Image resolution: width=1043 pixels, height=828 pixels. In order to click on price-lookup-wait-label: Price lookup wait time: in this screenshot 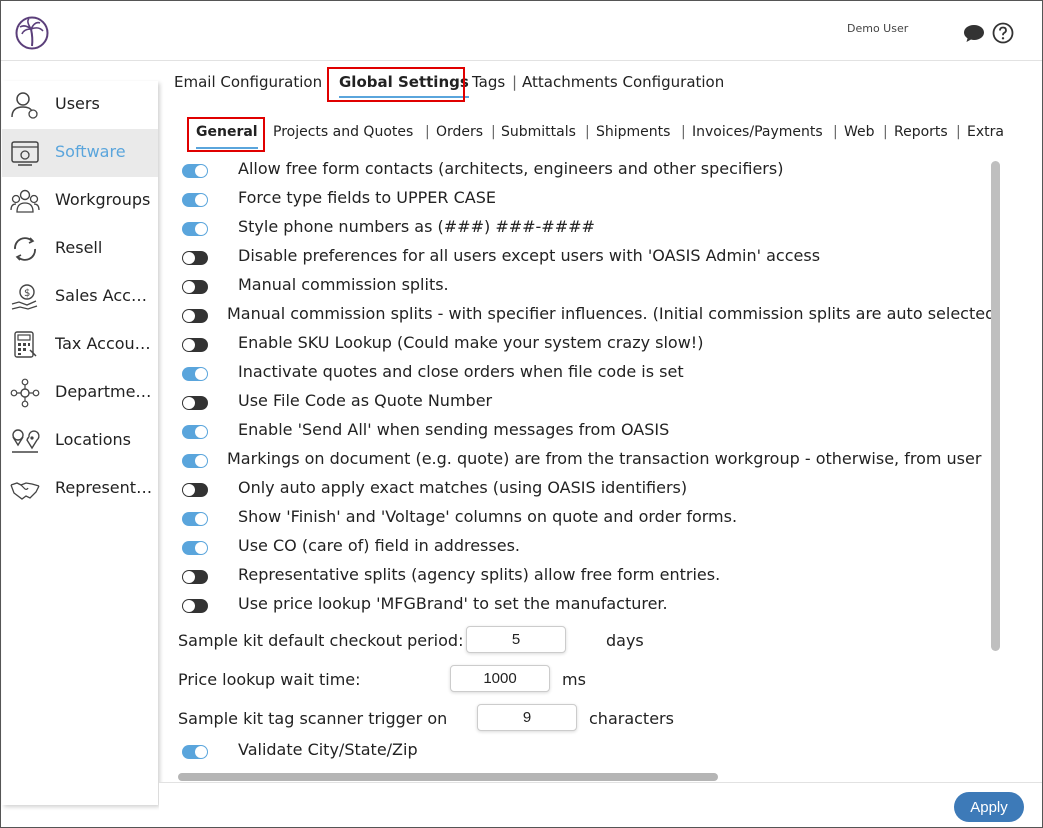, I will do `click(269, 679)`.